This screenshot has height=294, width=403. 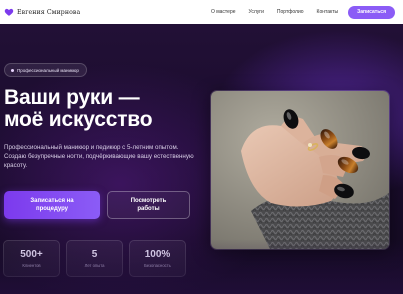 What do you see at coordinates (78, 119) in the screenshot?
I see `hero-title-line-2: моё искусство` at bounding box center [78, 119].